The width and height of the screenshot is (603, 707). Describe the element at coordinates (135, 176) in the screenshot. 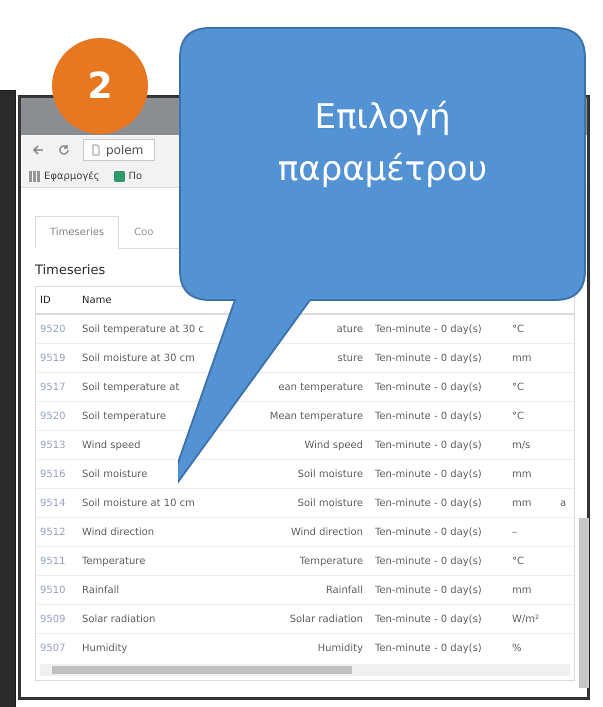

I see `bookmark-link: Πο` at that location.